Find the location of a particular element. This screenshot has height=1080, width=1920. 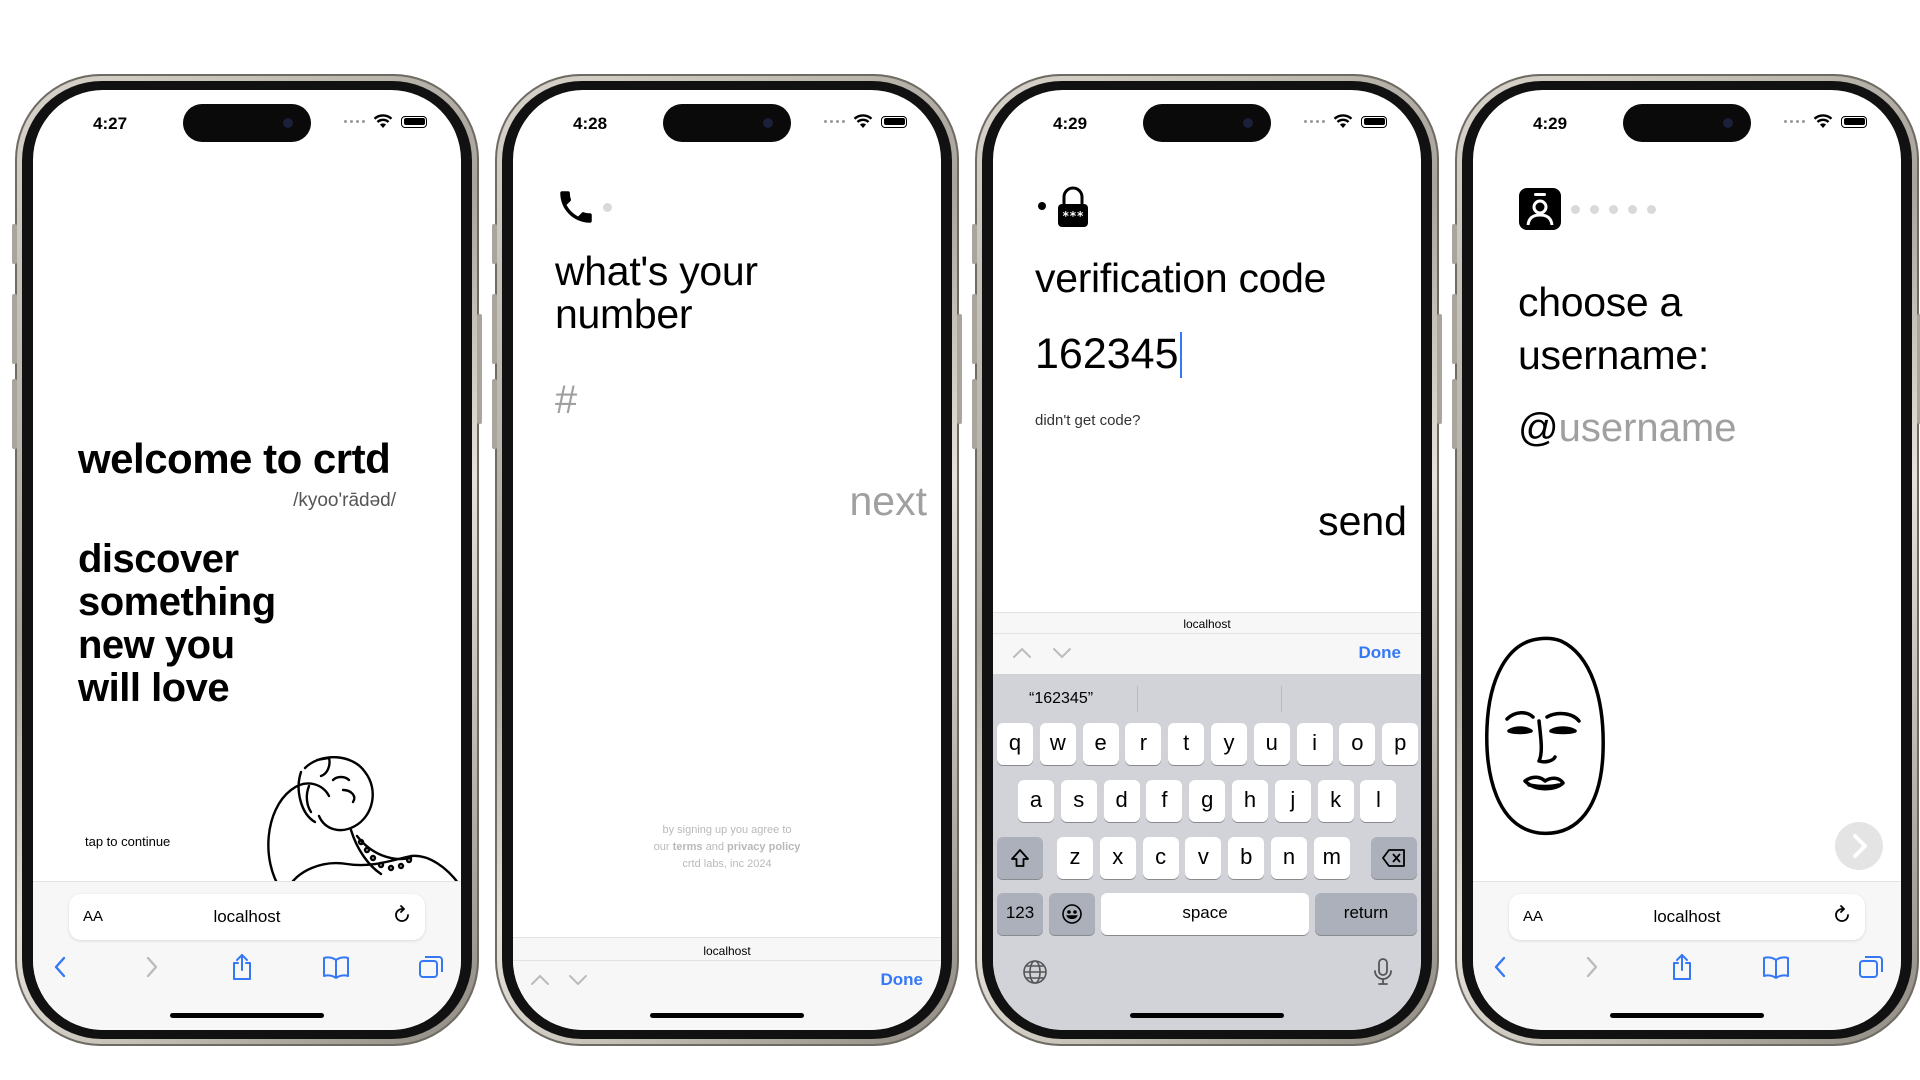

key-p: p is located at coordinates (1400, 744).